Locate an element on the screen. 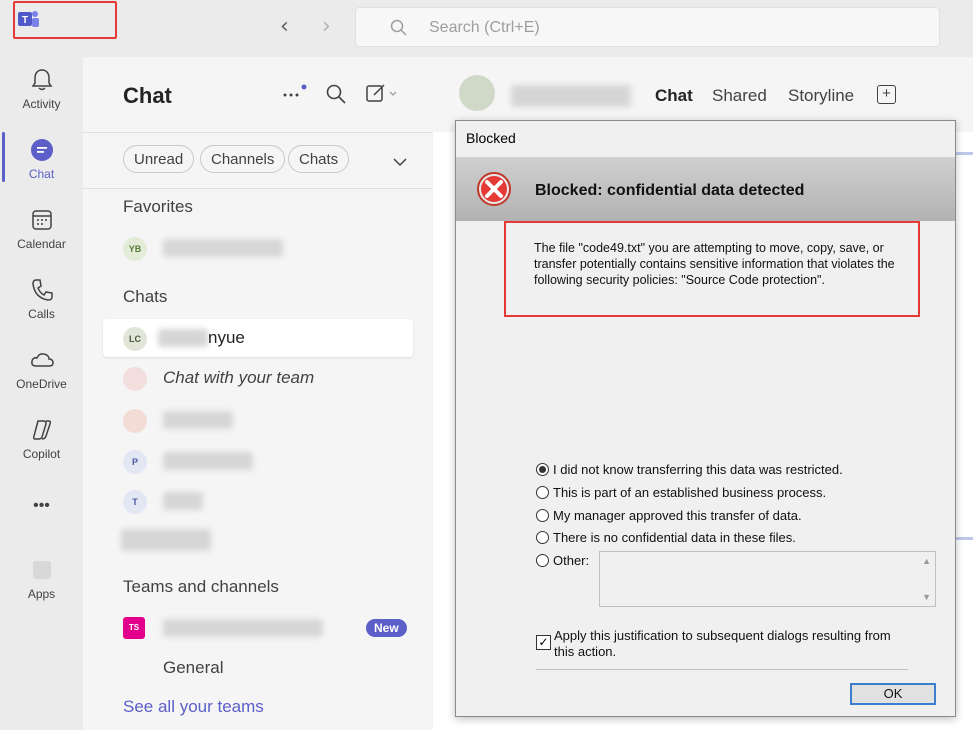  rail-item-activity: Activity is located at coordinates (41, 97).